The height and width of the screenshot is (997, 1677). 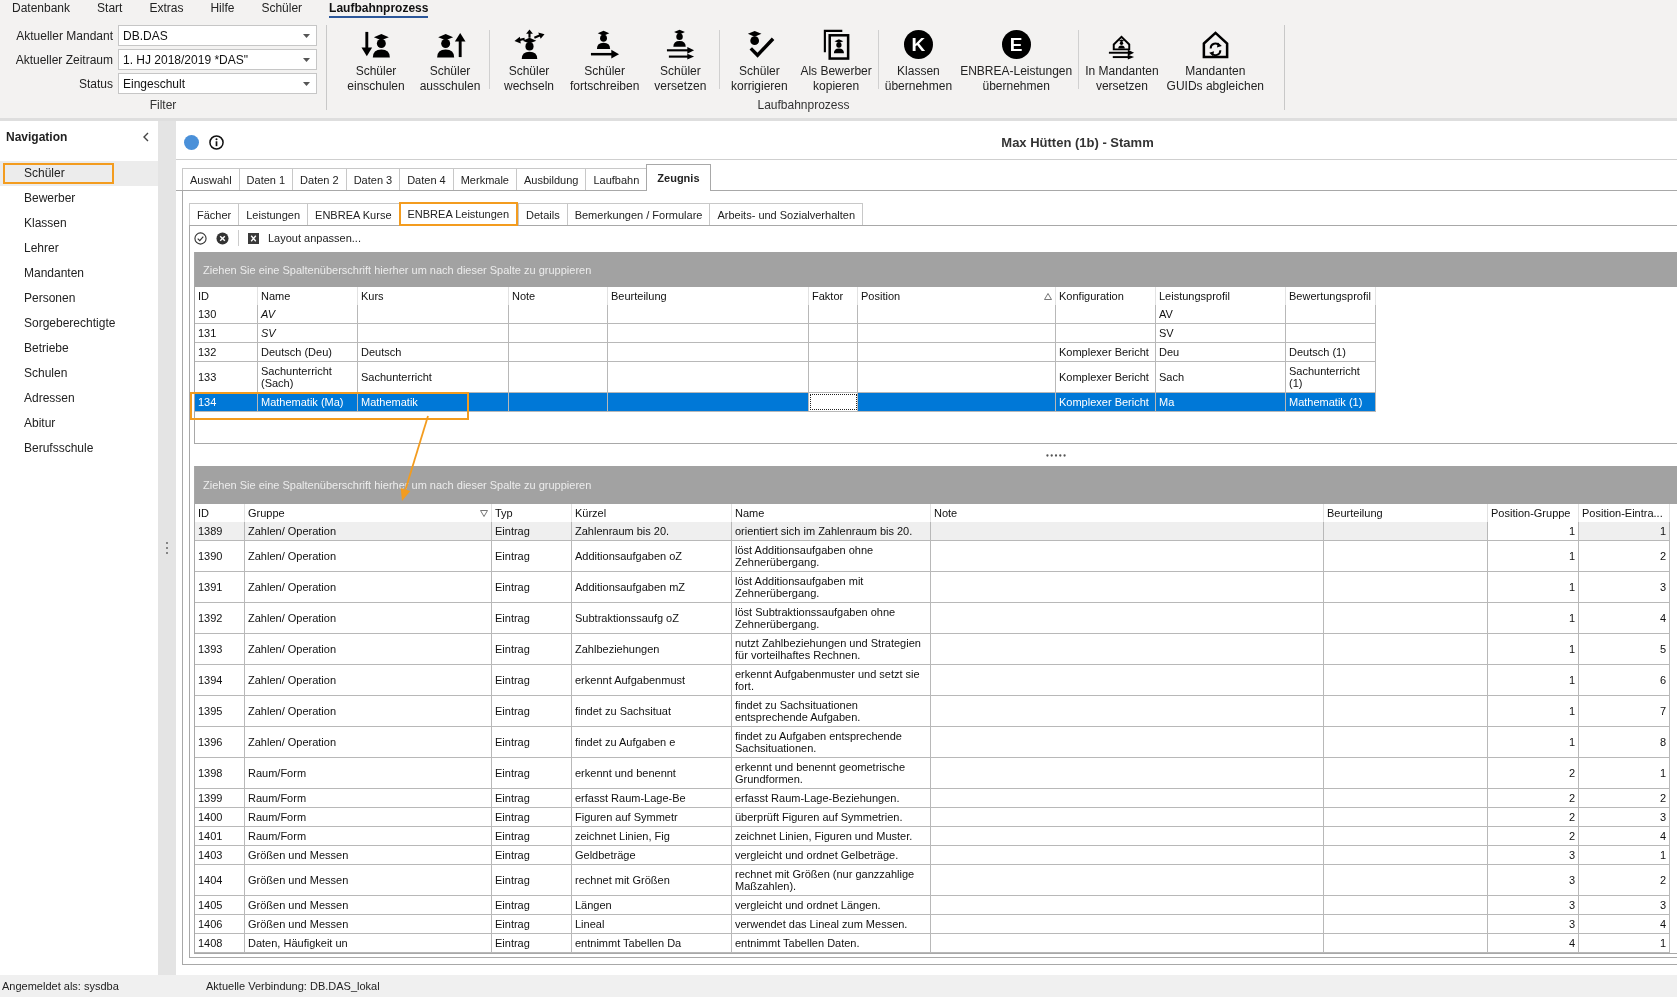 What do you see at coordinates (1215, 56) in the screenshot?
I see `ribbon-button: Mandanten GUIDs abgleichen` at bounding box center [1215, 56].